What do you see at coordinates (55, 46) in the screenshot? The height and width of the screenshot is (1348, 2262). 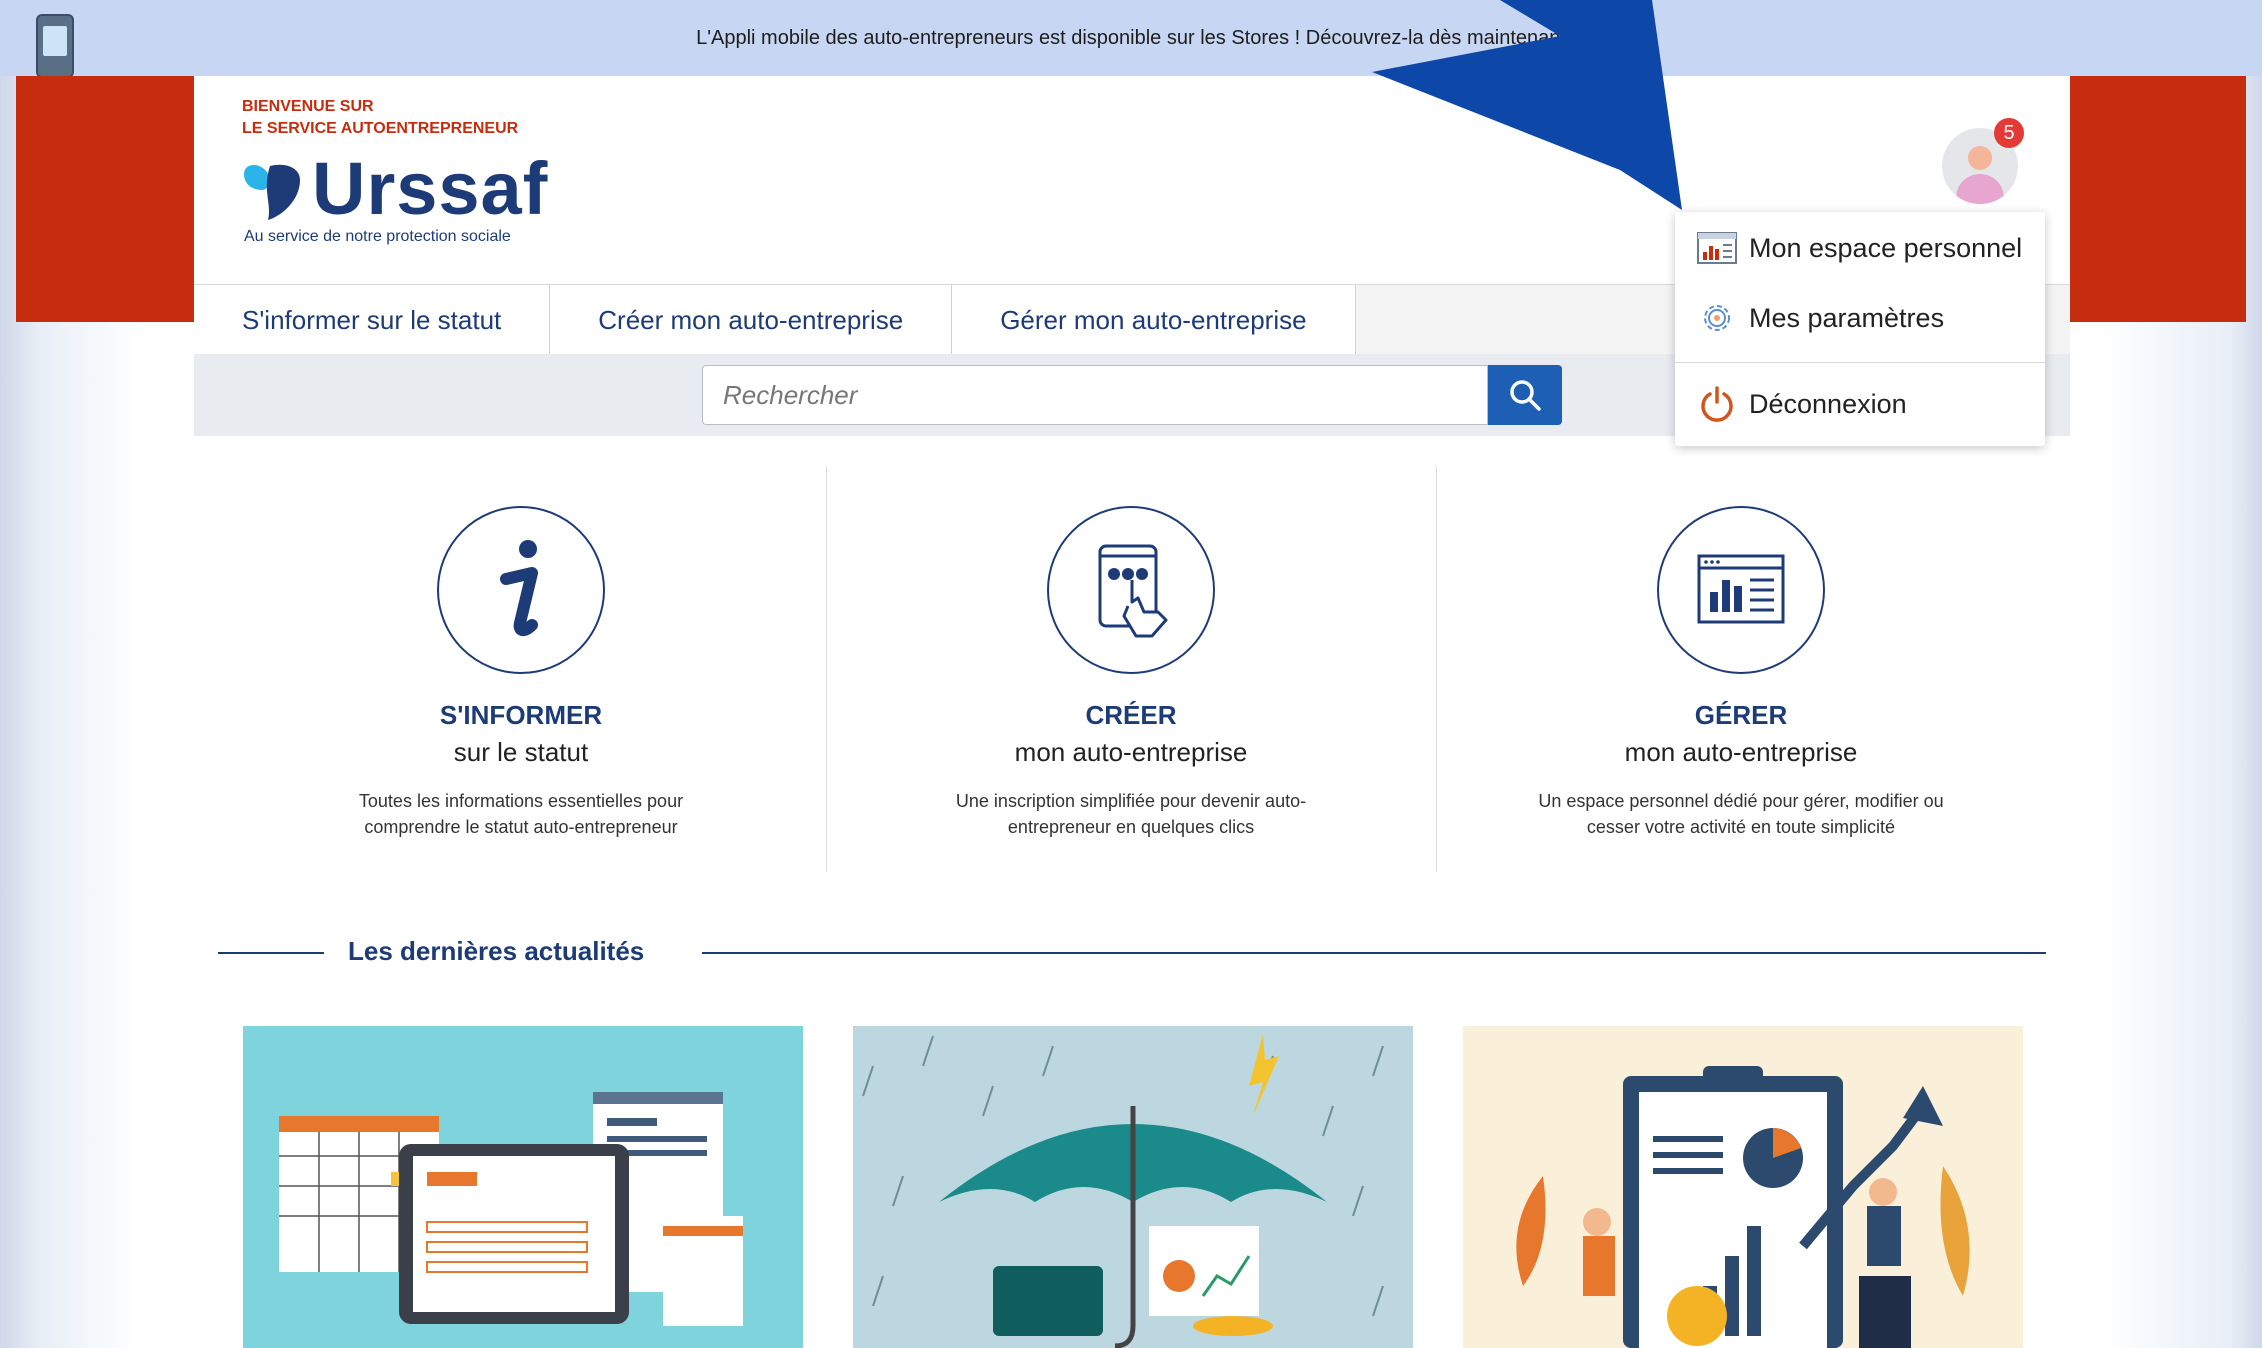 I see `mobile-app-icon` at bounding box center [55, 46].